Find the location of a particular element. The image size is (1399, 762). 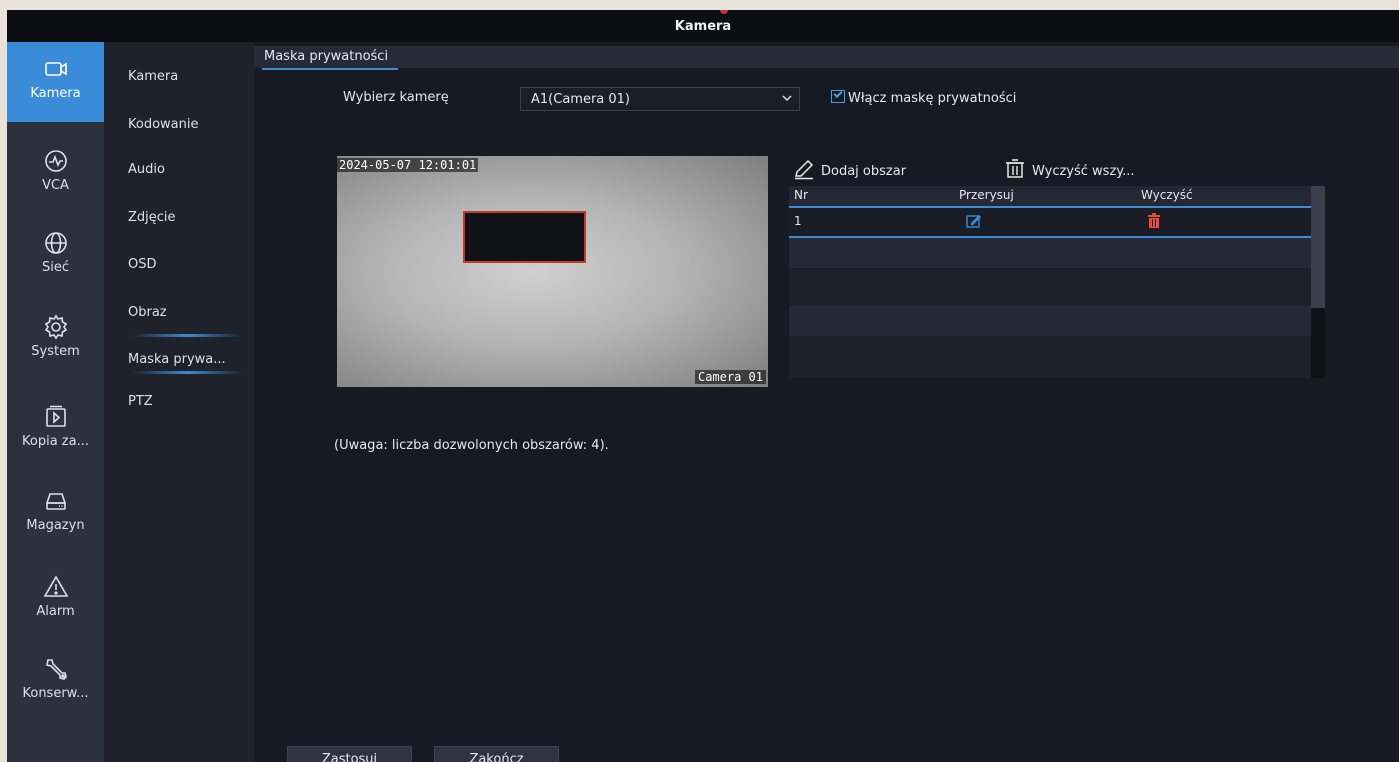

sidebar-item-camera: Kamera is located at coordinates (55, 82).